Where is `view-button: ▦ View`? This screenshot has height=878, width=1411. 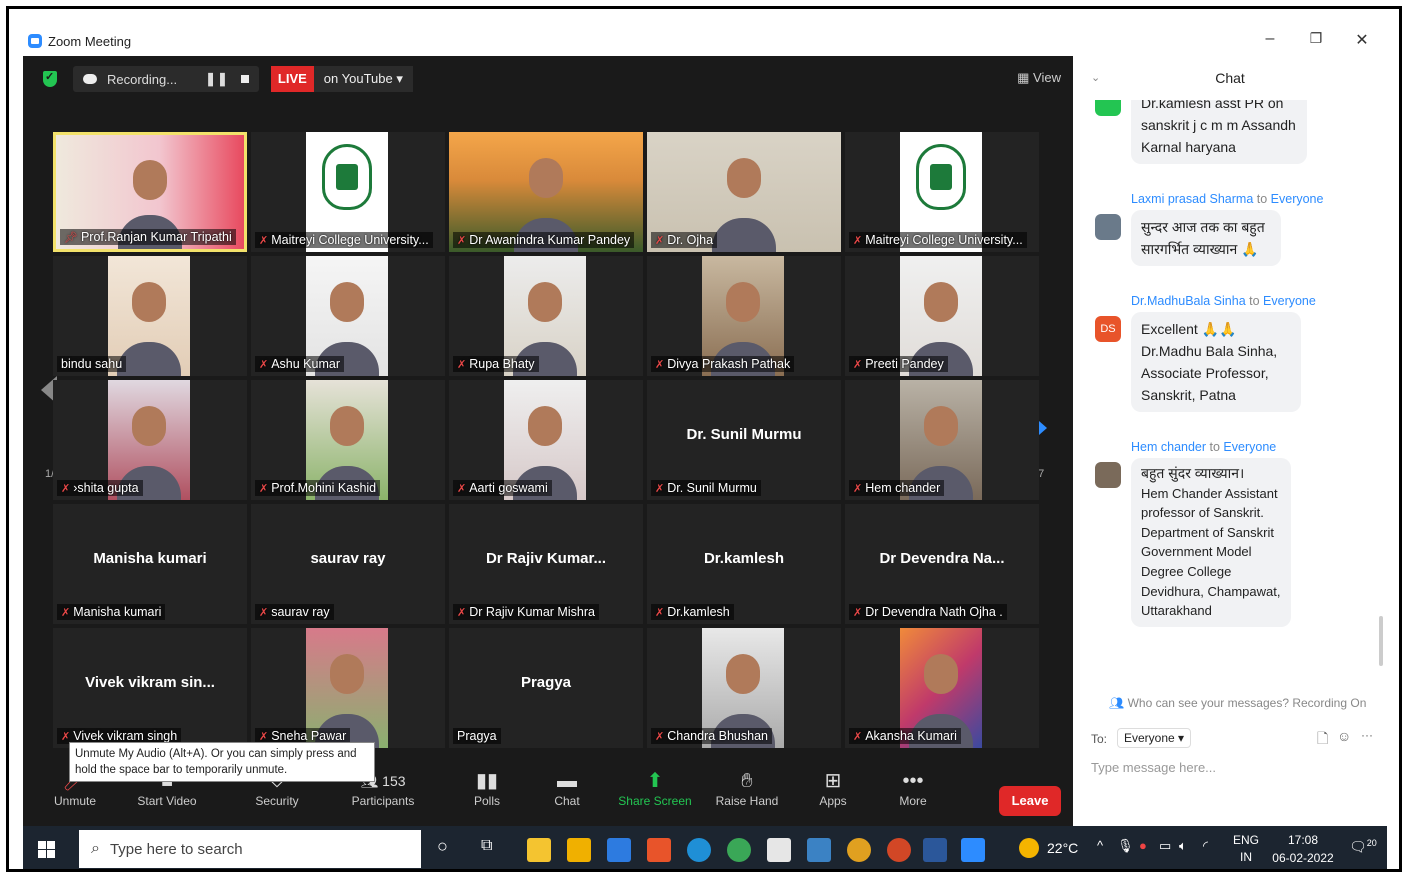
view-button: ▦ View is located at coordinates (1039, 78).